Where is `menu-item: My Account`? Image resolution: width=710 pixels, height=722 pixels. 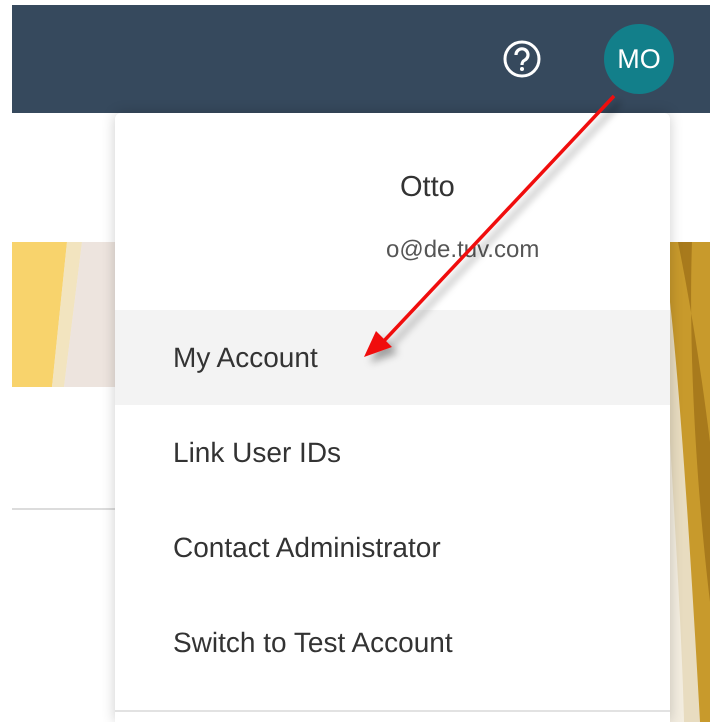 menu-item: My Account is located at coordinates (392, 357).